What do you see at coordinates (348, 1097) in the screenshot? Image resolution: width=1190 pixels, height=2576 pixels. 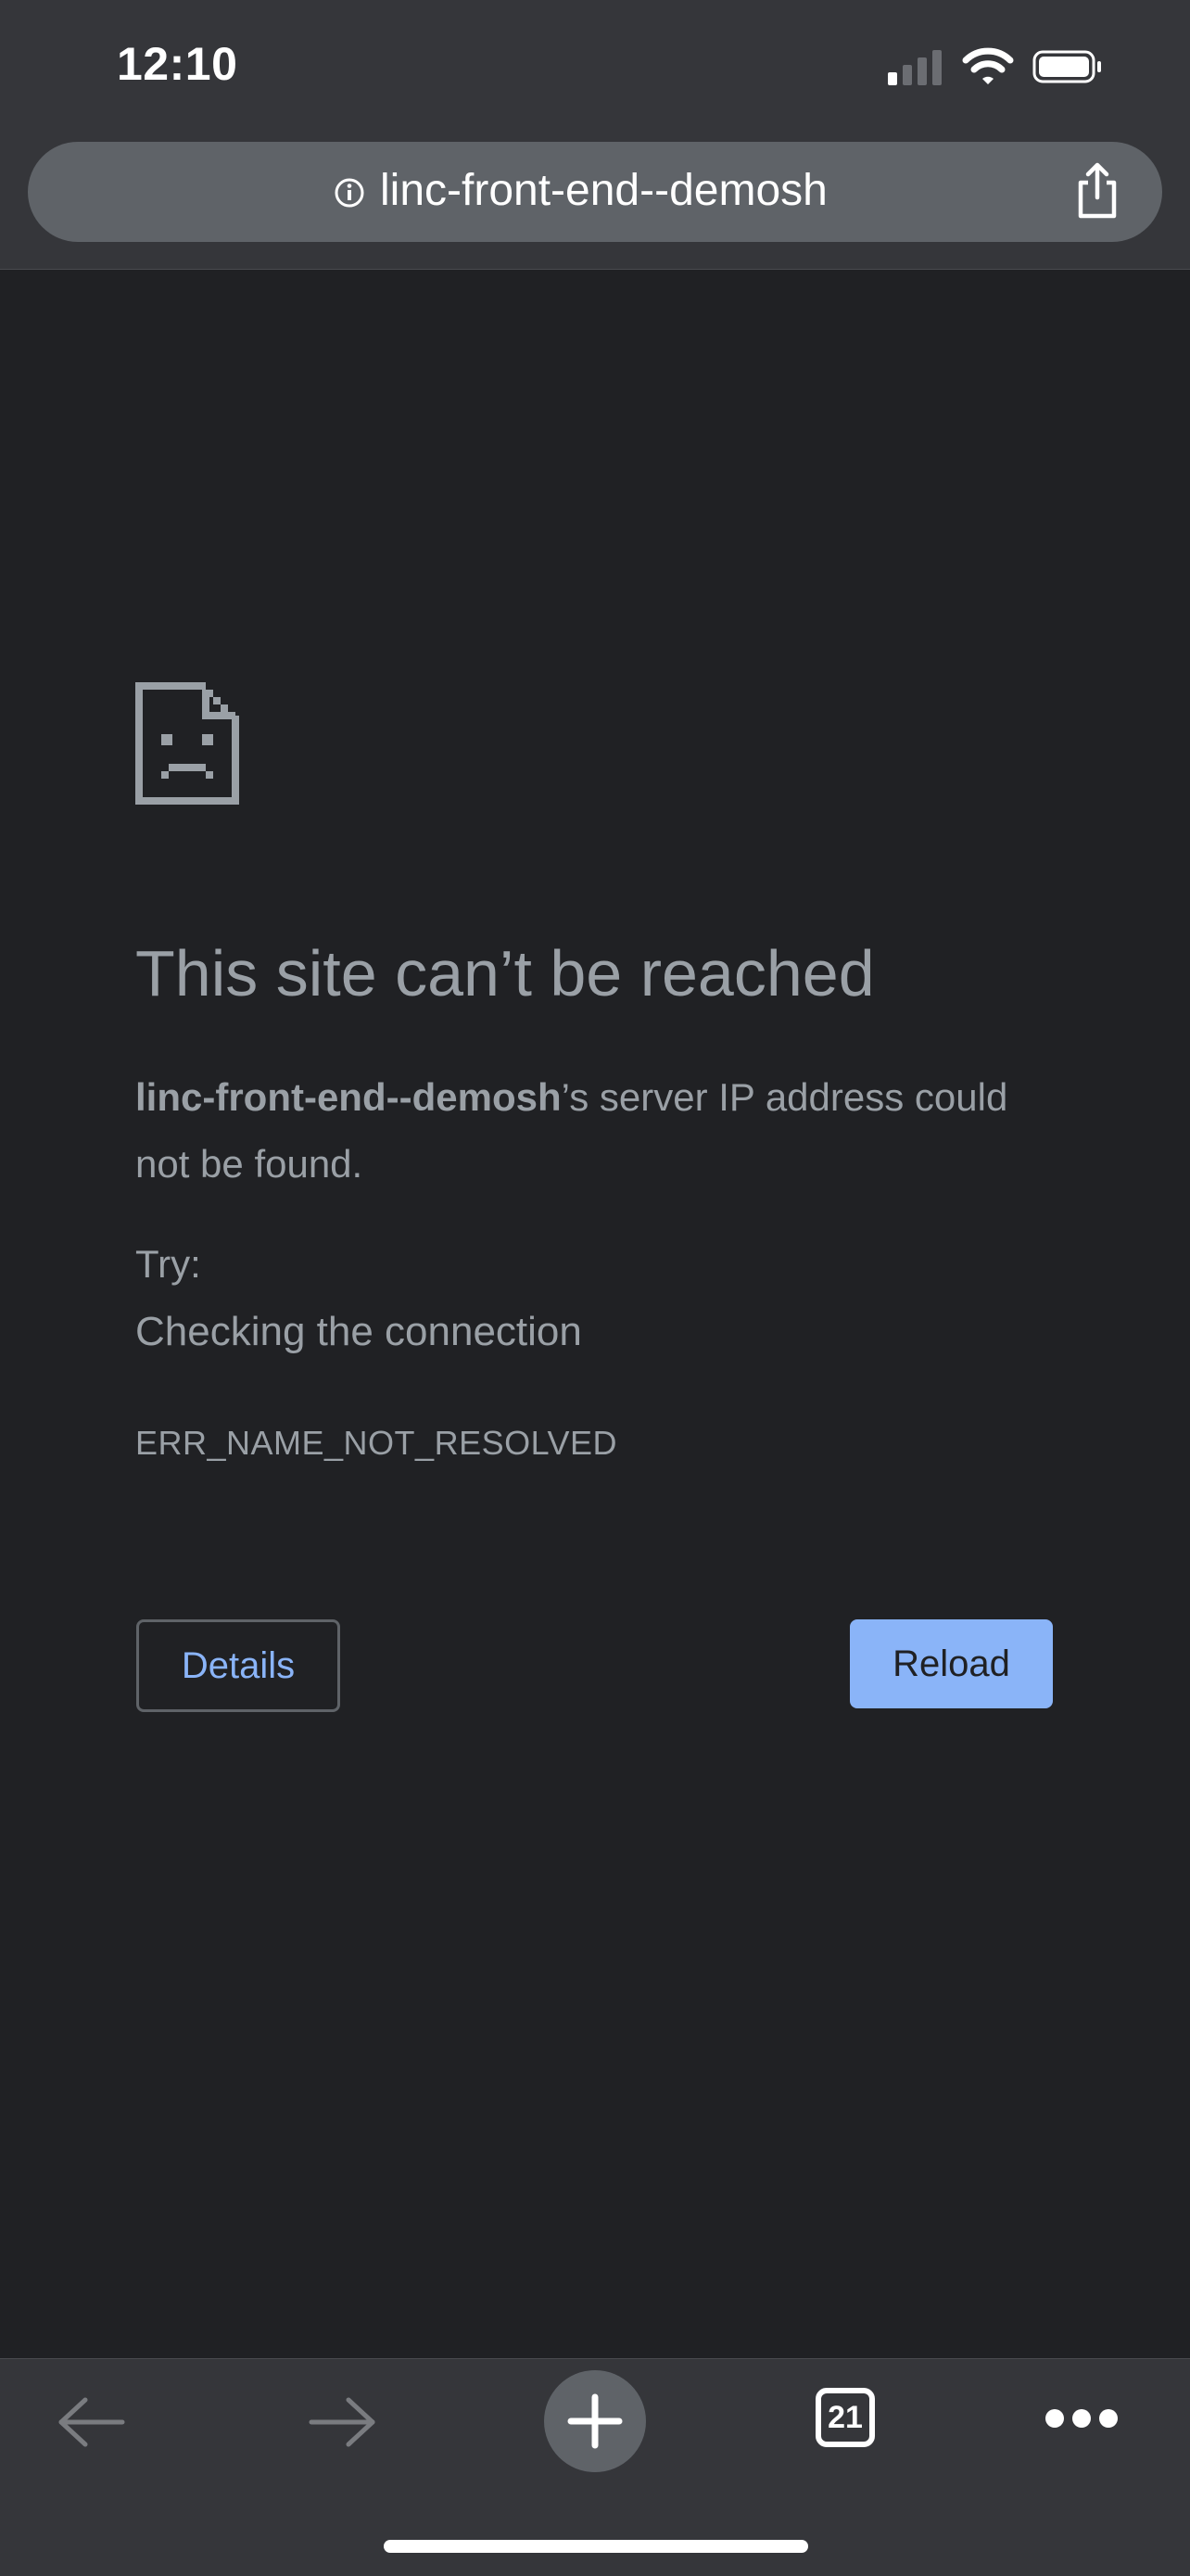 I see `error-host: linc-front-end--demosh` at bounding box center [348, 1097].